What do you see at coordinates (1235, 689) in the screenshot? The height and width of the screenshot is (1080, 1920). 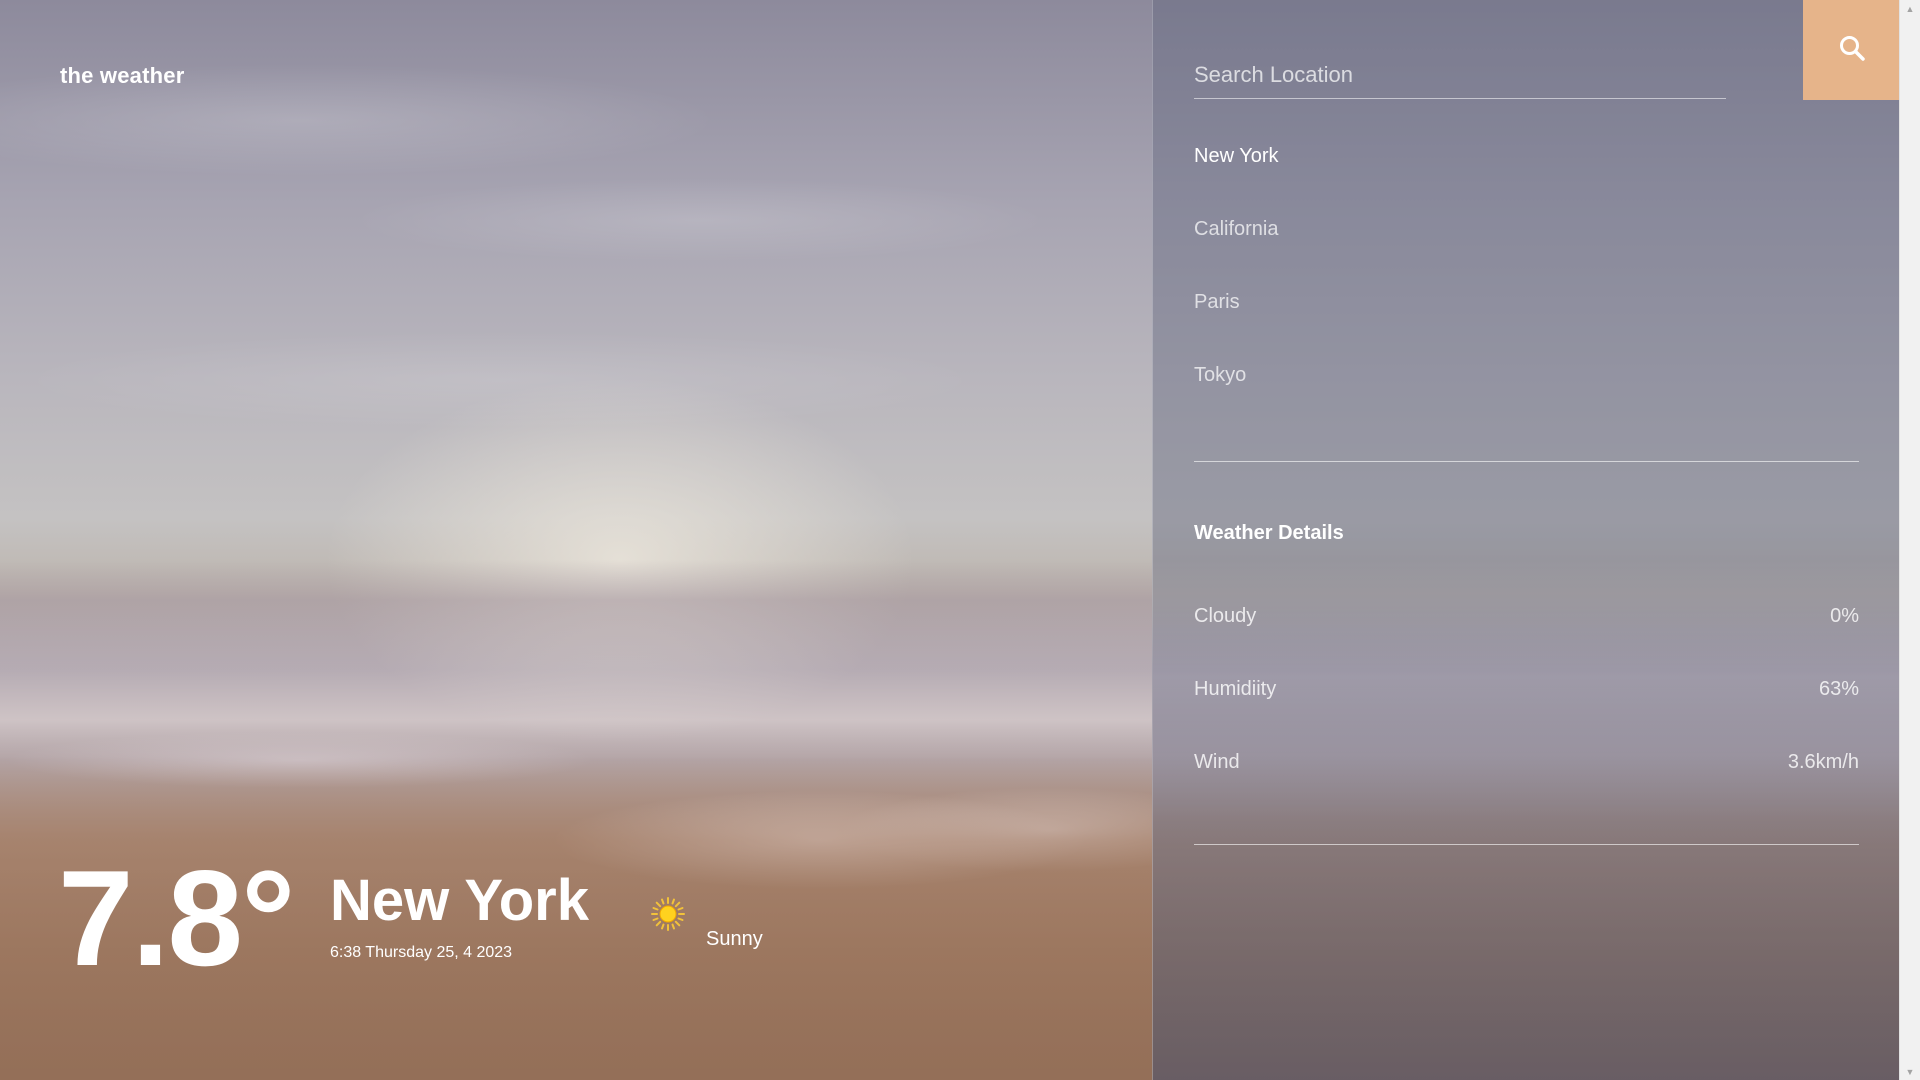 I see `detail-label: Humidiity` at bounding box center [1235, 689].